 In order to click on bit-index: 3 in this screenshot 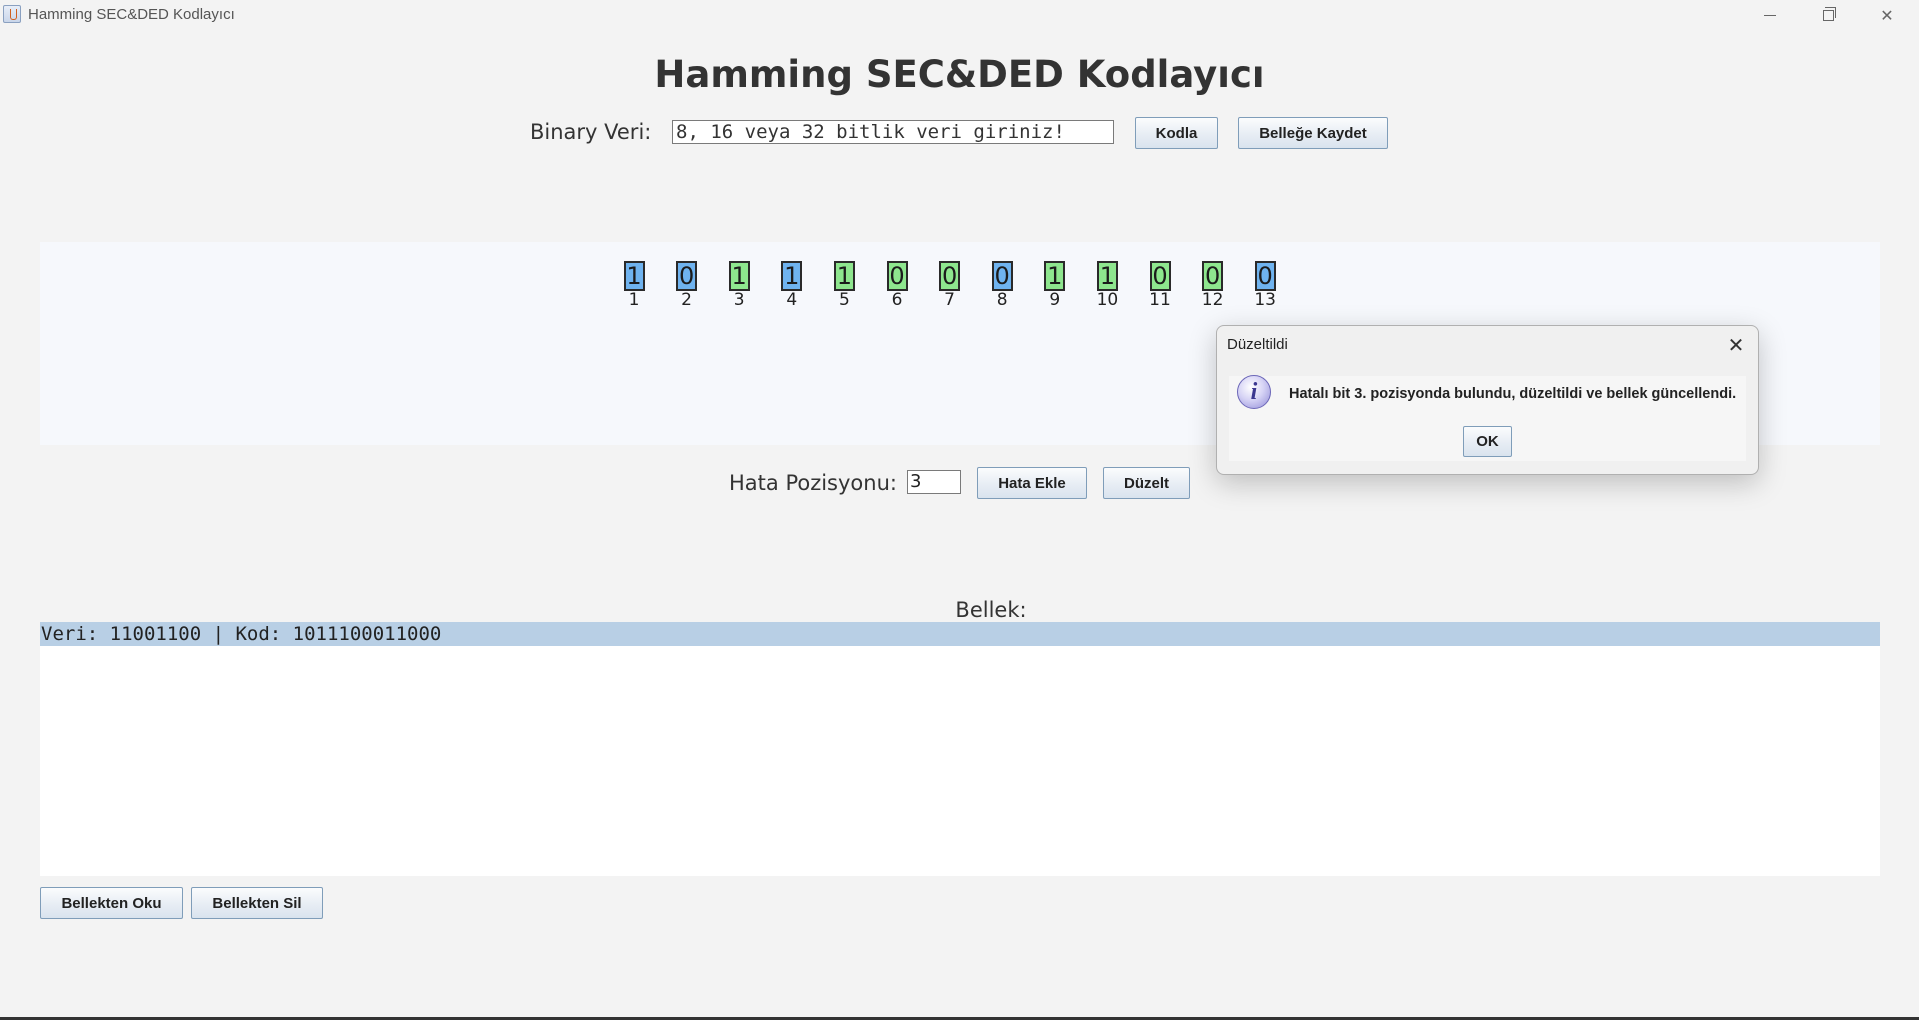, I will do `click(739, 300)`.